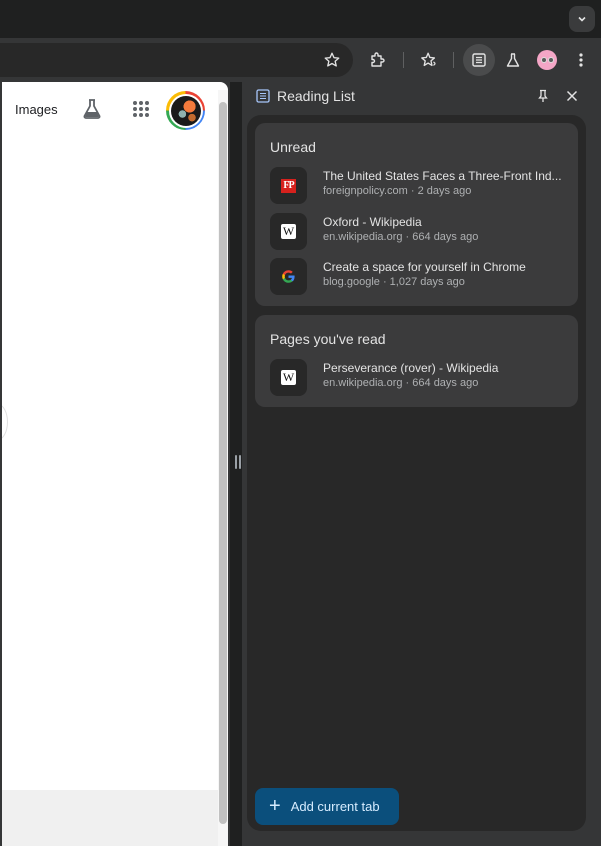 The height and width of the screenshot is (846, 601). I want to click on images-link: Images, so click(36, 109).